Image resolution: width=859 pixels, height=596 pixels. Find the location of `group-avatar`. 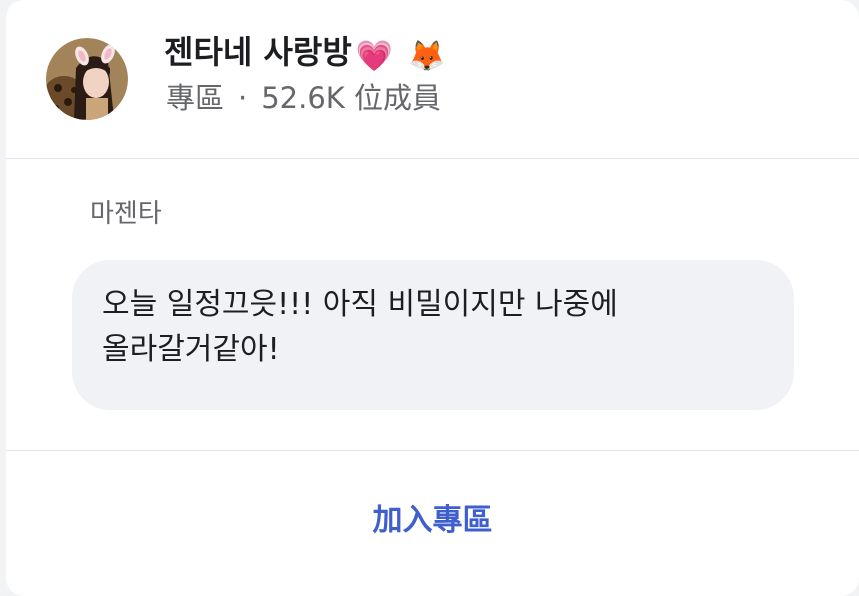

group-avatar is located at coordinates (87, 79).